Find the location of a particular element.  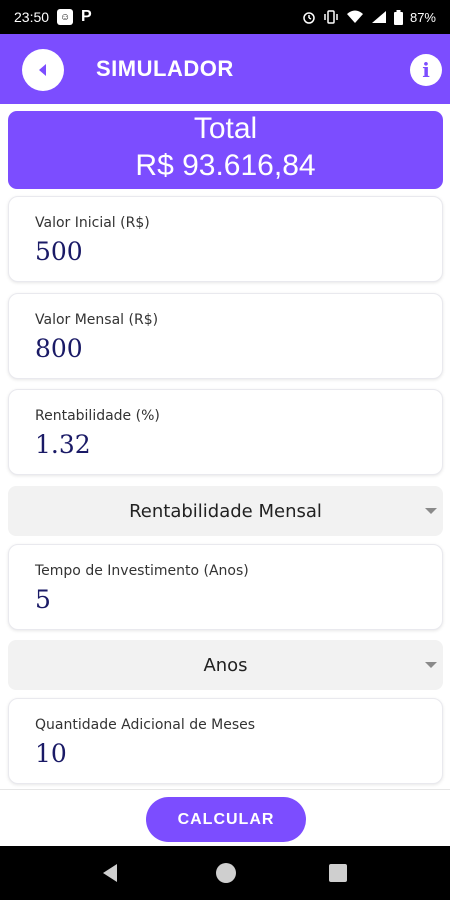

total-label: Total is located at coordinates (225, 128).